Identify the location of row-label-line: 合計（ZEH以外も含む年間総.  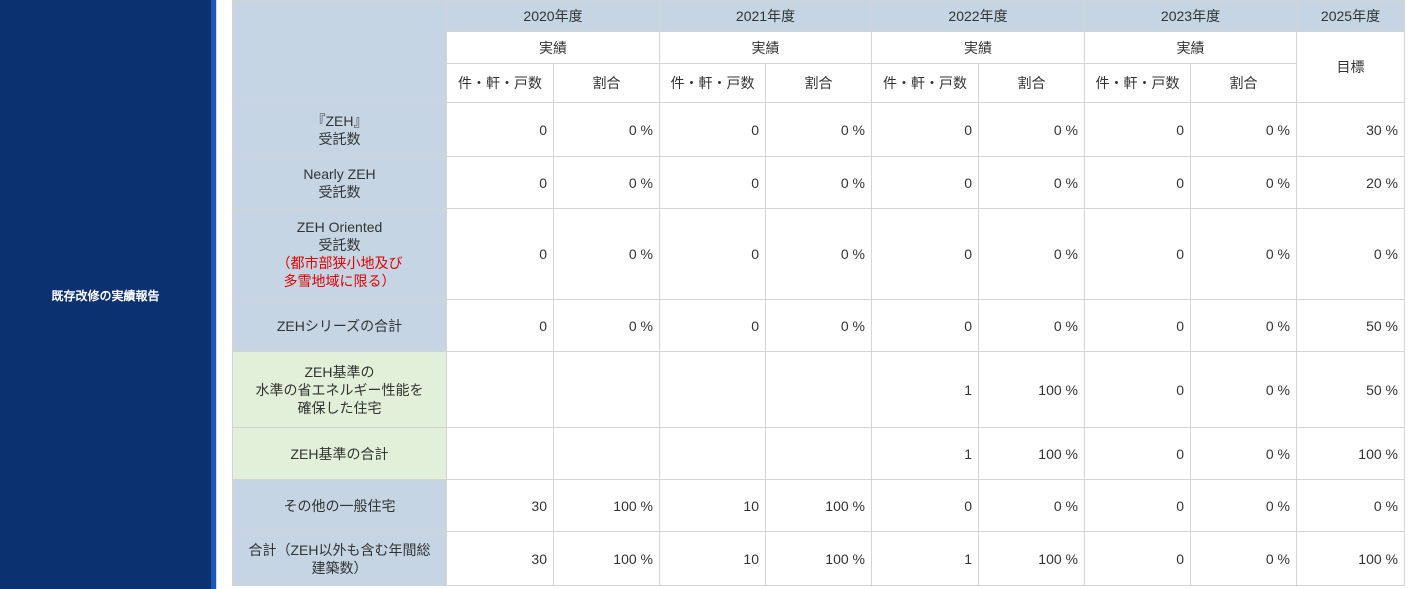
(339, 549).